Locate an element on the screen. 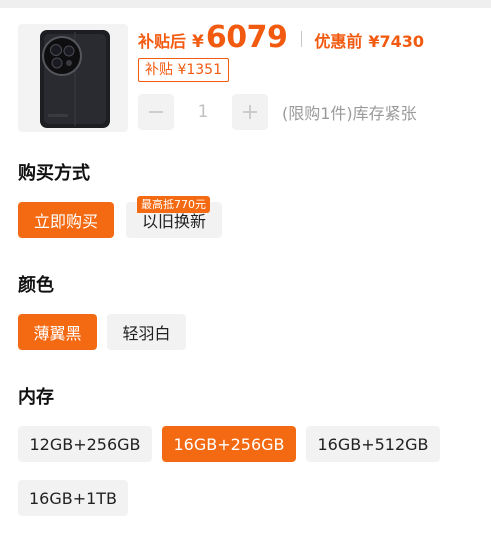 Image resolution: width=491 pixels, height=540 pixels. plus-icon is located at coordinates (250, 112).